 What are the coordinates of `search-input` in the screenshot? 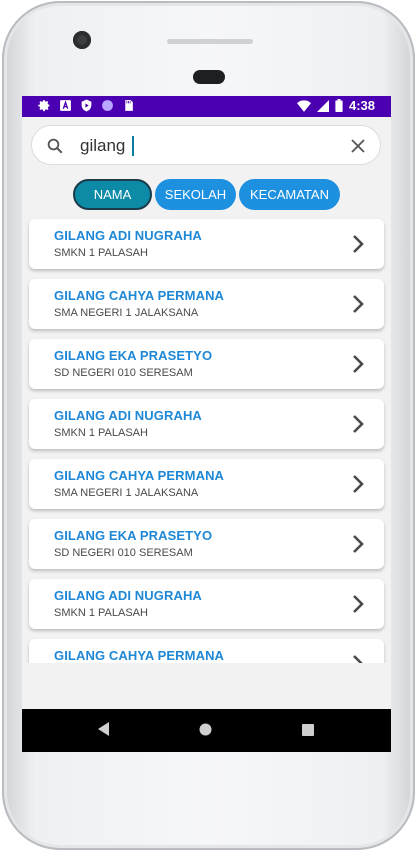 It's located at (205, 146).